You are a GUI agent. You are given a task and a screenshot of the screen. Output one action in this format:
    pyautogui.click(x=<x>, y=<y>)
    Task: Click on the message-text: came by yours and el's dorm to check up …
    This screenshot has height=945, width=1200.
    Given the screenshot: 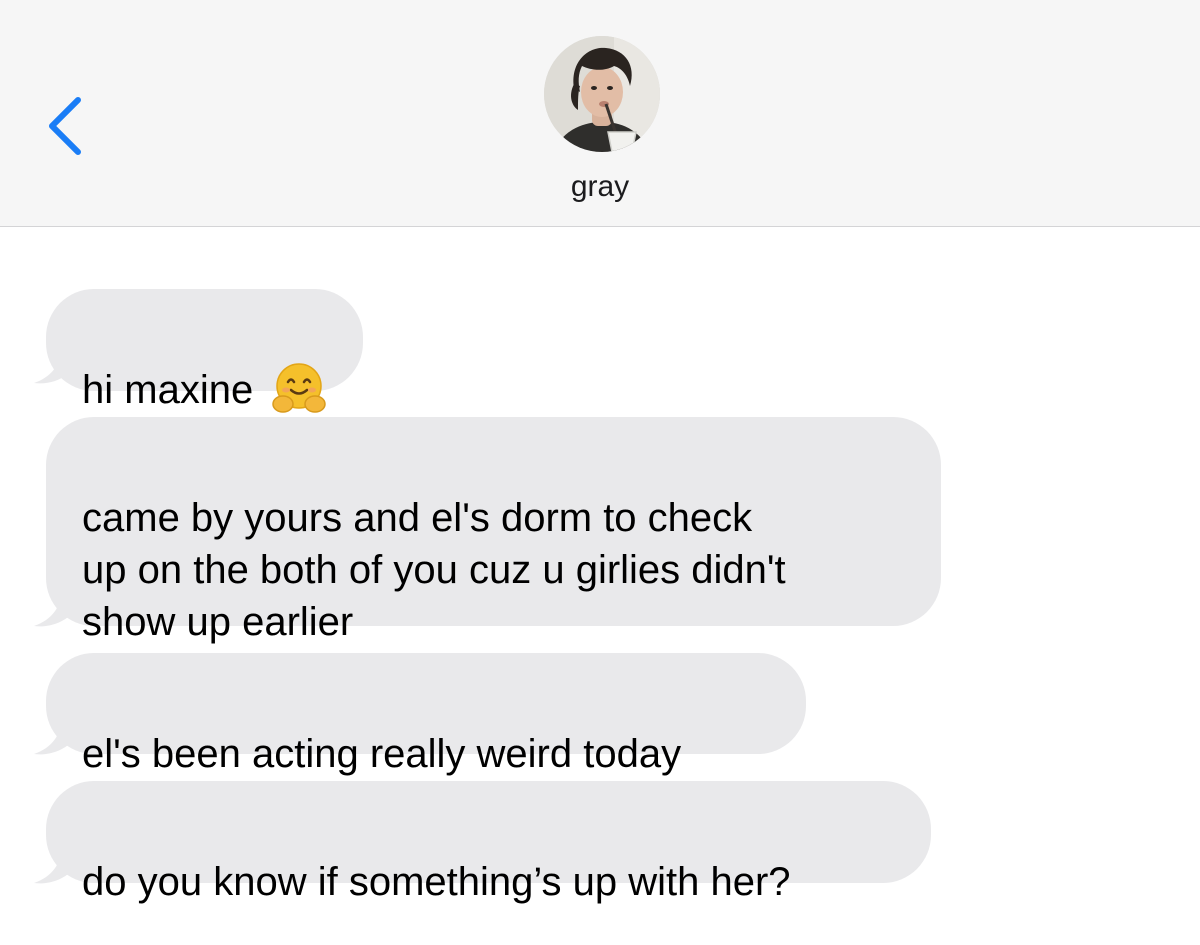 What is the action you would take?
    pyautogui.click(x=434, y=570)
    